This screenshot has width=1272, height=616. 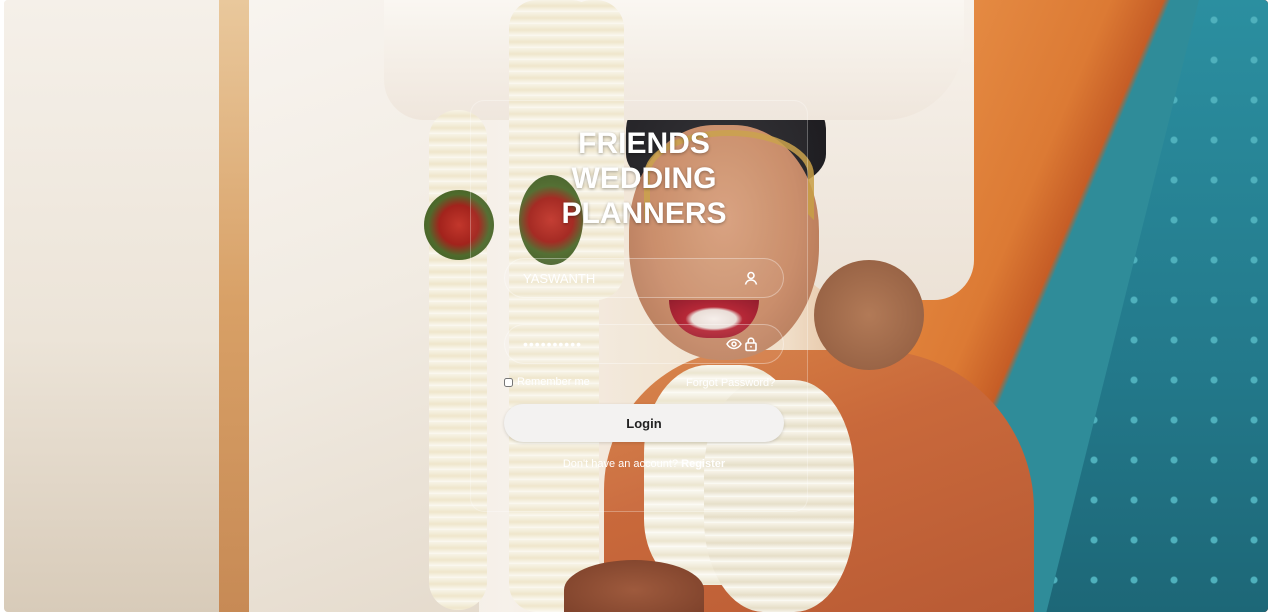 What do you see at coordinates (644, 213) in the screenshot?
I see `brand-title-line-3: PLANNERS` at bounding box center [644, 213].